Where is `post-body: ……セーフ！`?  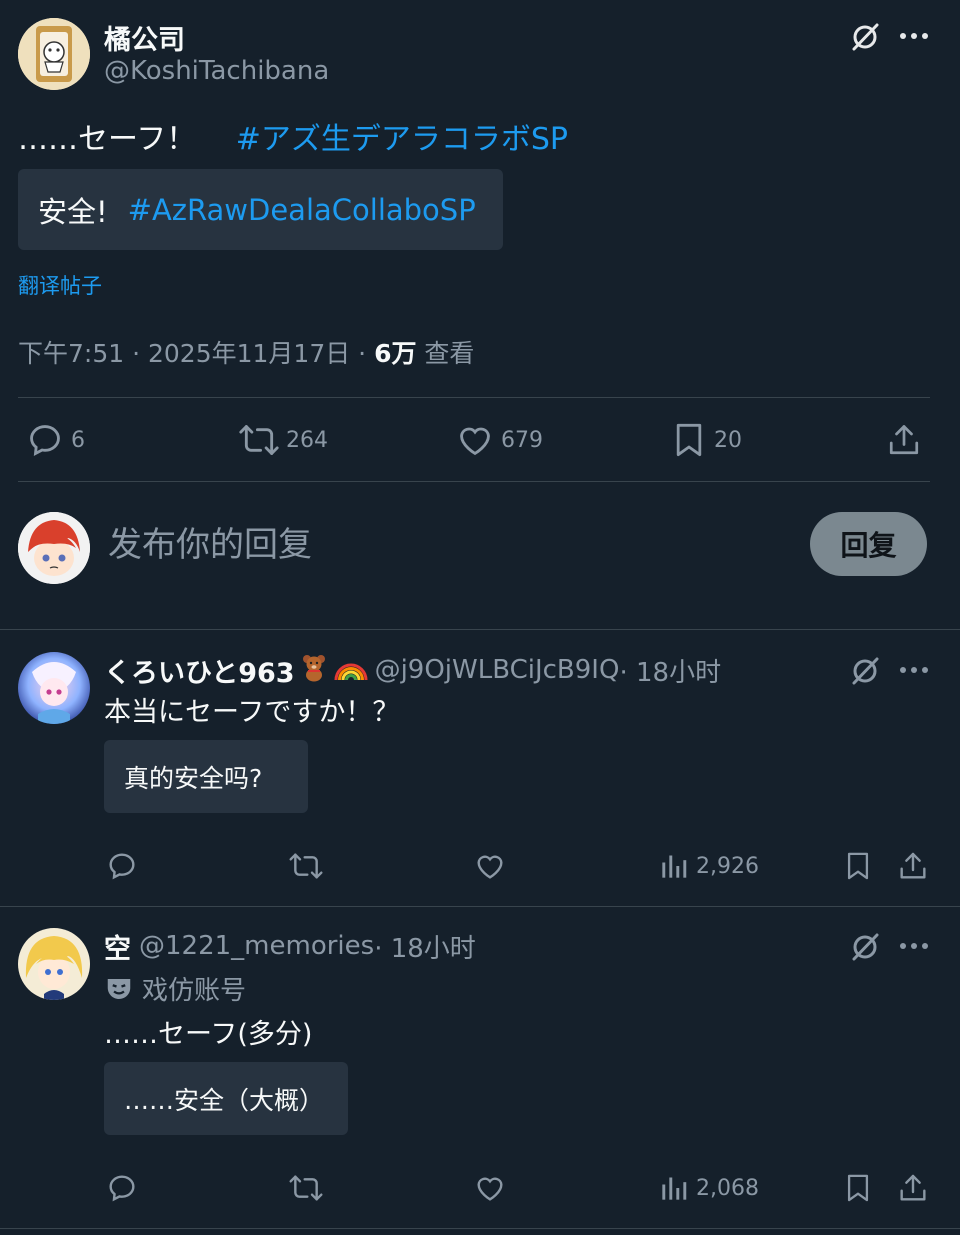
post-body: ……セーフ！ is located at coordinates (107, 139).